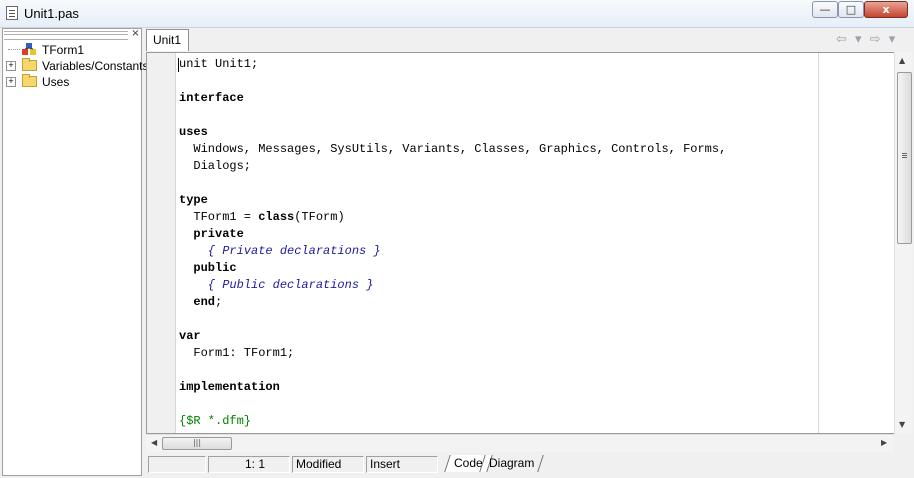  What do you see at coordinates (215, 166) in the screenshot?
I see `code-token: Dialogs;` at bounding box center [215, 166].